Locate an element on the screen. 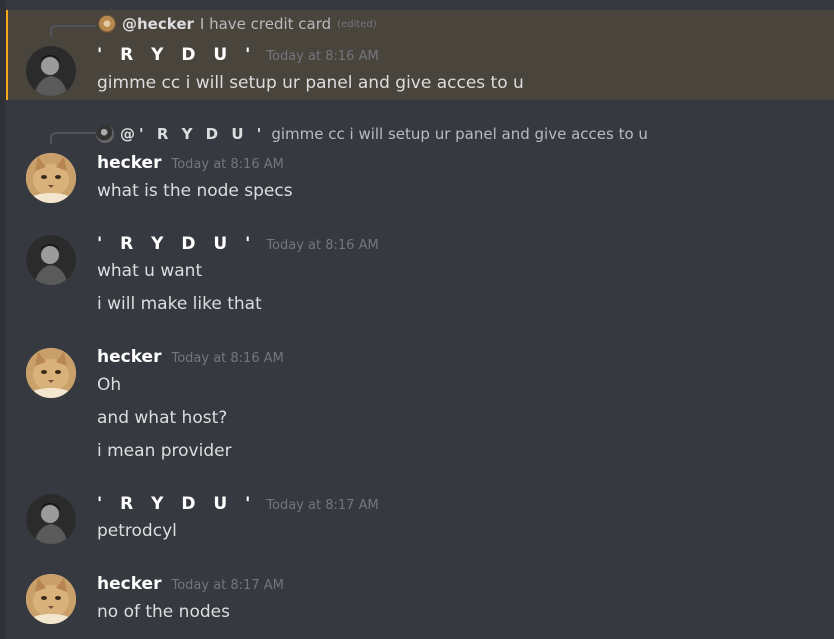  message-group: hecker Today at 8:17 AM no of the nodes is located at coordinates (420, 603).